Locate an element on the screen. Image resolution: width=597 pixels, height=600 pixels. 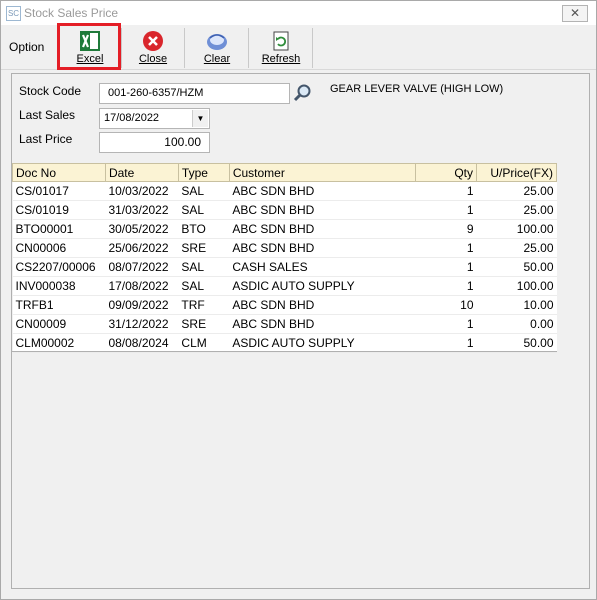
search-icon is located at coordinates (302, 93).